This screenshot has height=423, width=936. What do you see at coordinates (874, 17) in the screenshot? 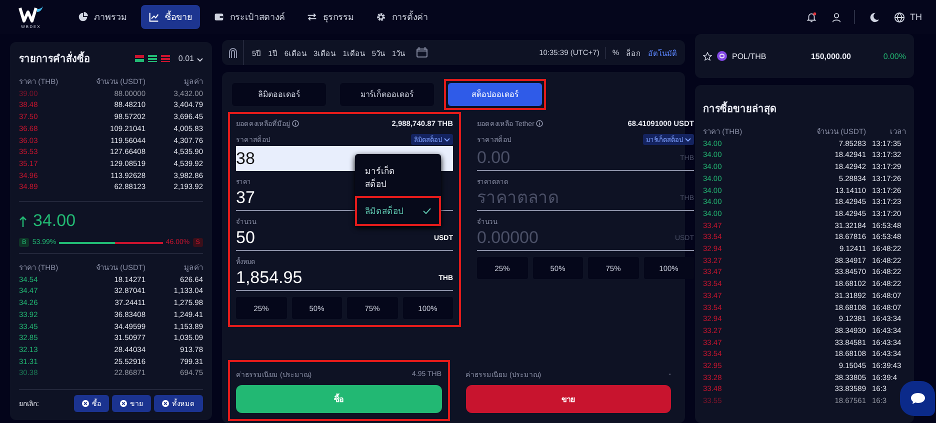
I see `moon-icon` at bounding box center [874, 17].